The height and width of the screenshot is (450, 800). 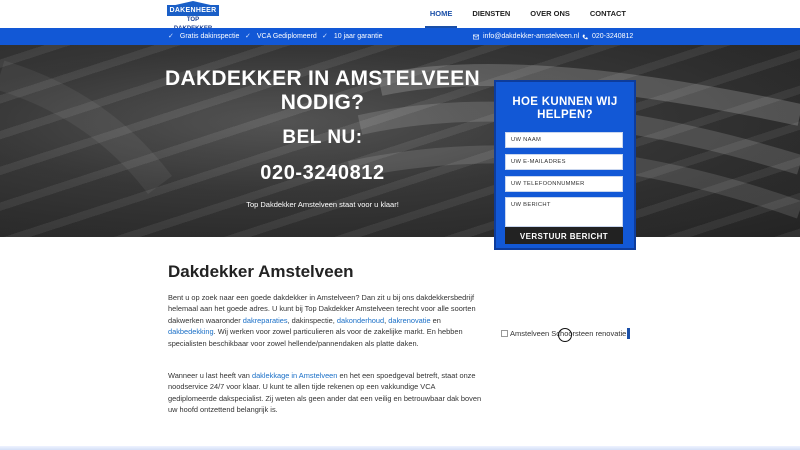 What do you see at coordinates (193, 24) in the screenshot?
I see `logo-line-2: TOP DAKDEKKER` at bounding box center [193, 24].